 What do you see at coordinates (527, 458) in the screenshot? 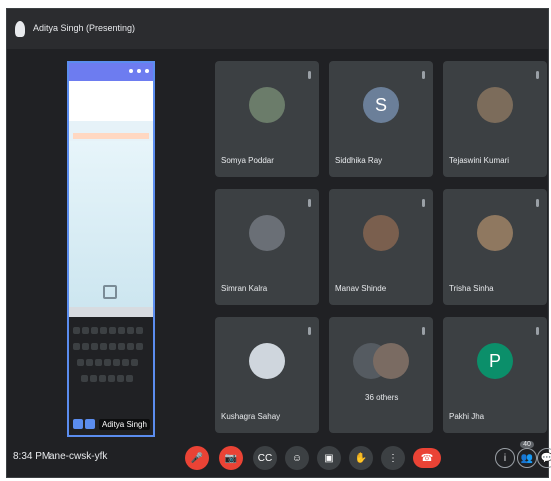
I see `people-icon: 👥` at bounding box center [527, 458].